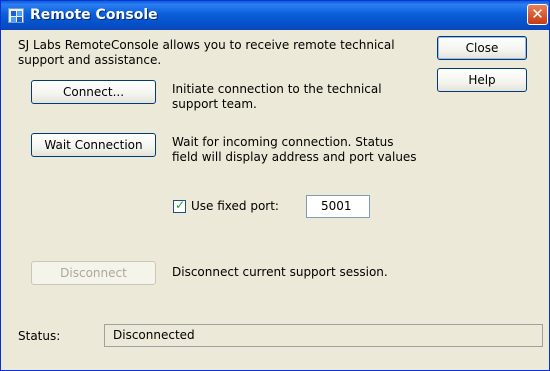 Image resolution: width=550 pixels, height=371 pixels. I want to click on fixed-port-input: 5001, so click(338, 206).